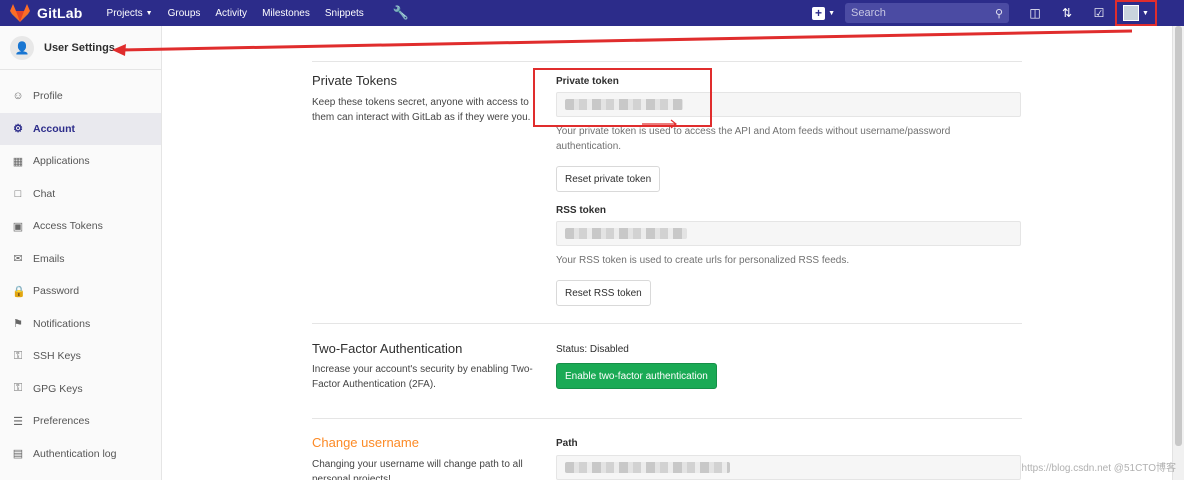  Describe the element at coordinates (18, 129) in the screenshot. I see `account-icon: ⚙` at that location.